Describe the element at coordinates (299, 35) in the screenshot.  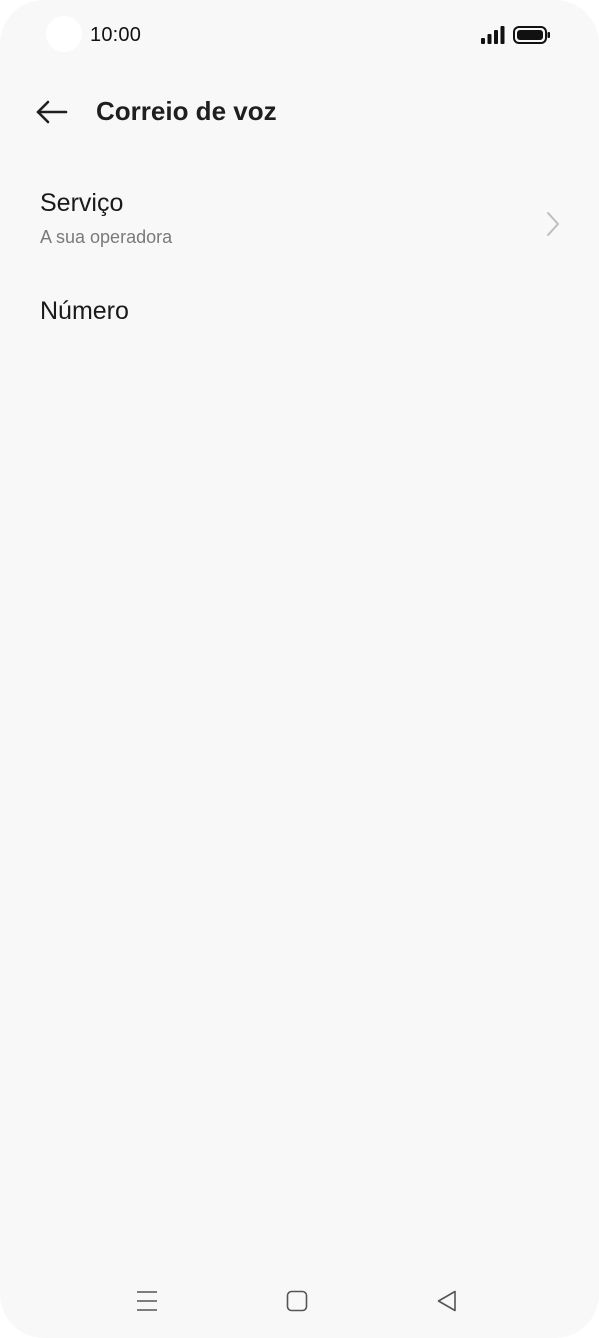
I see `status-bar: 10:00` at that location.